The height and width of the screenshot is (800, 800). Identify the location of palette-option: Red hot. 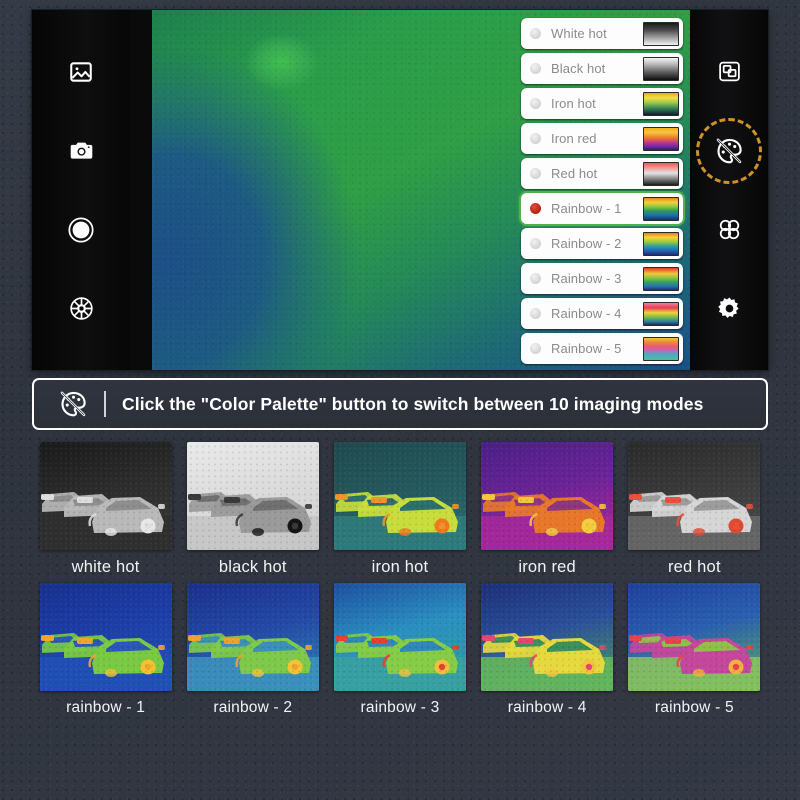
(602, 173).